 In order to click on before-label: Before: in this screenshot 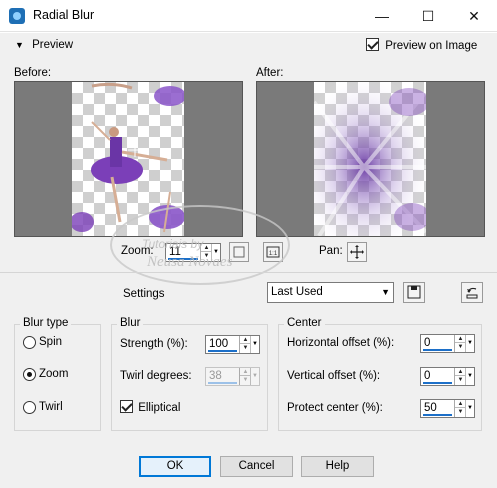, I will do `click(33, 73)`.